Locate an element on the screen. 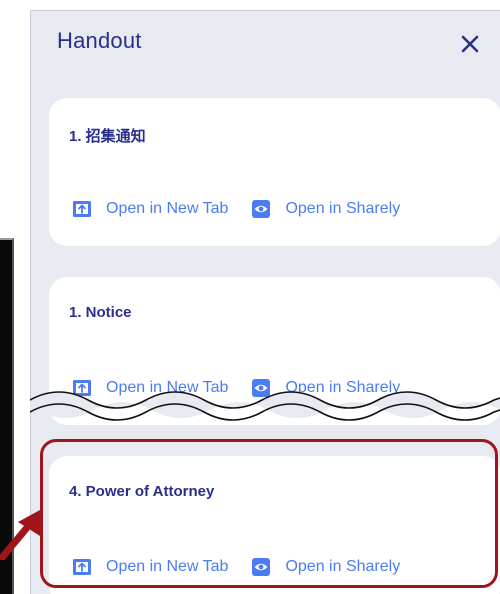  panel-title: Handout is located at coordinates (99, 40).